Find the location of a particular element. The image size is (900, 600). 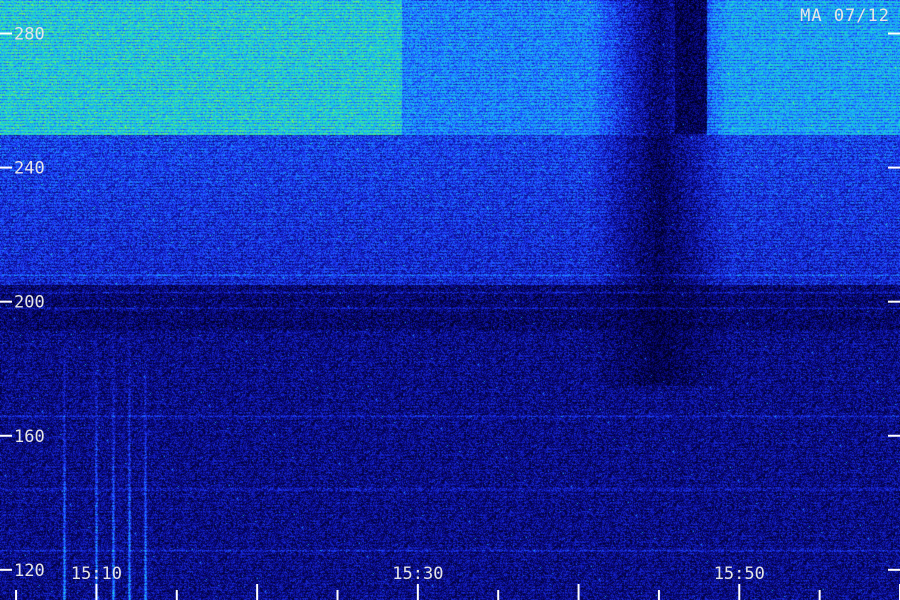

x-tick-label: 15:10 is located at coordinates (96, 574).